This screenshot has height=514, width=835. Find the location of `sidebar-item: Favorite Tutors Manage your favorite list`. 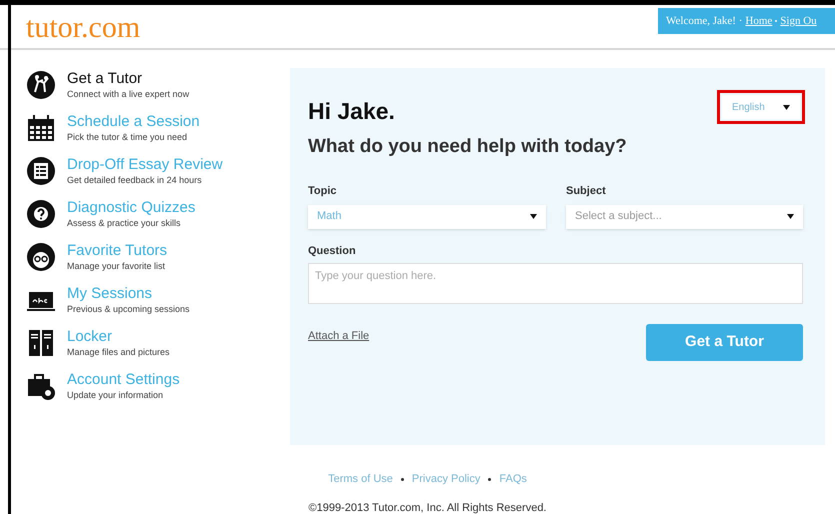

sidebar-item: Favorite Tutors Manage your favorite list is located at coordinates (158, 257).